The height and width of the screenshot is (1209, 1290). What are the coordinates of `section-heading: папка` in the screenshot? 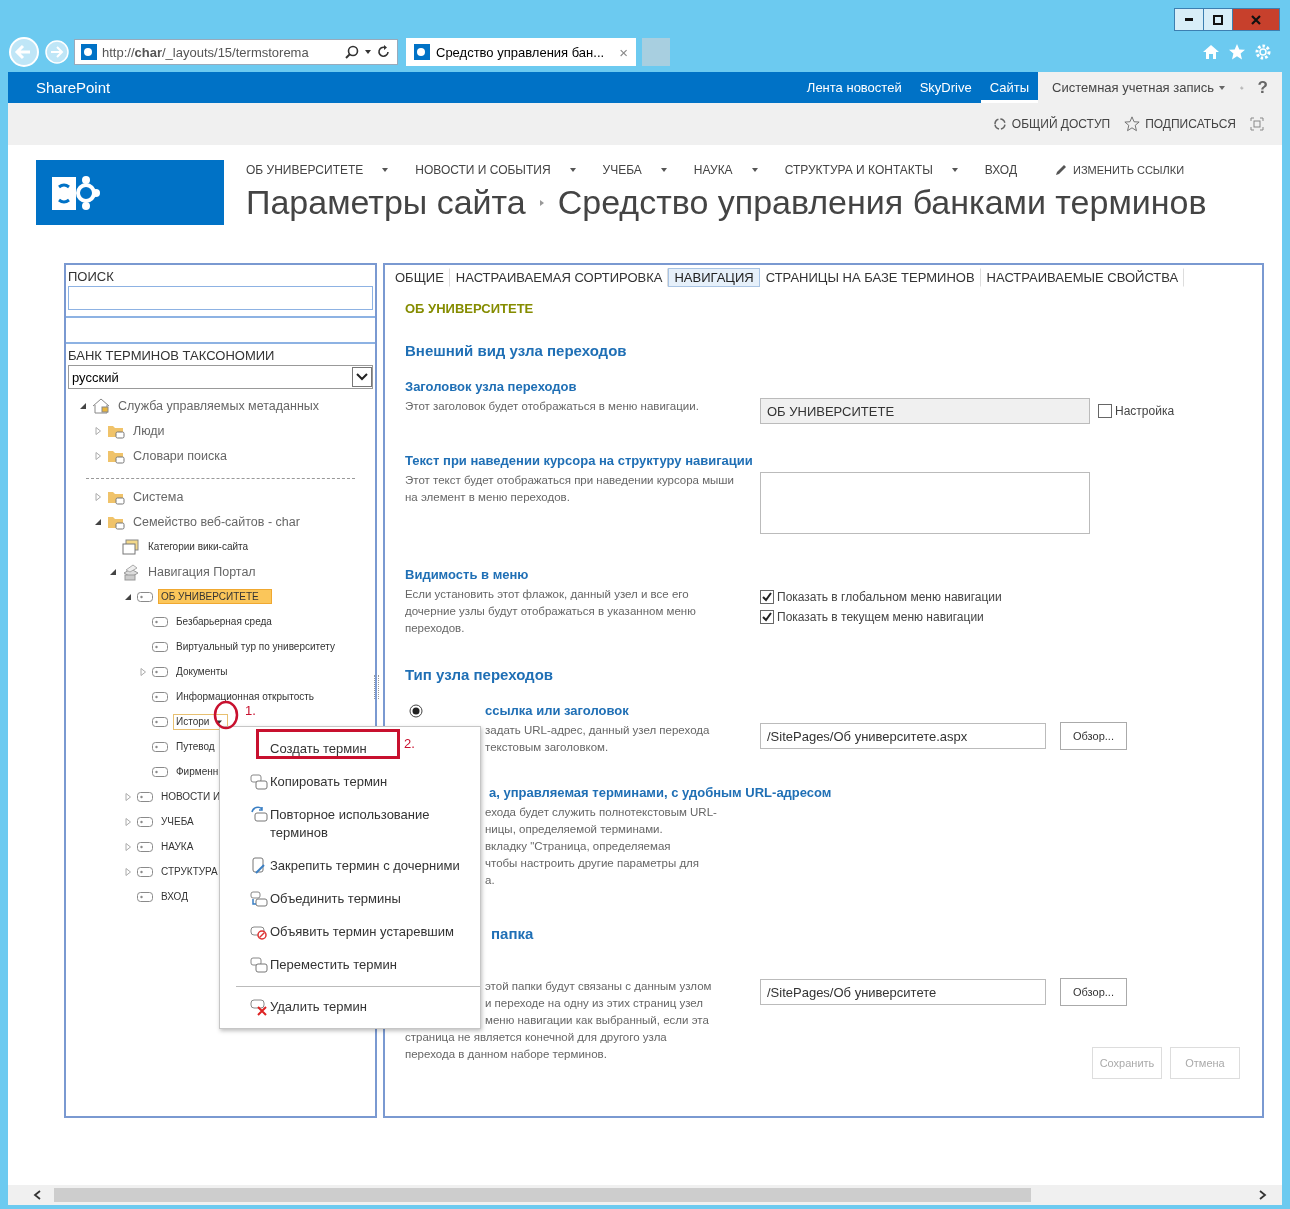 It's located at (512, 933).